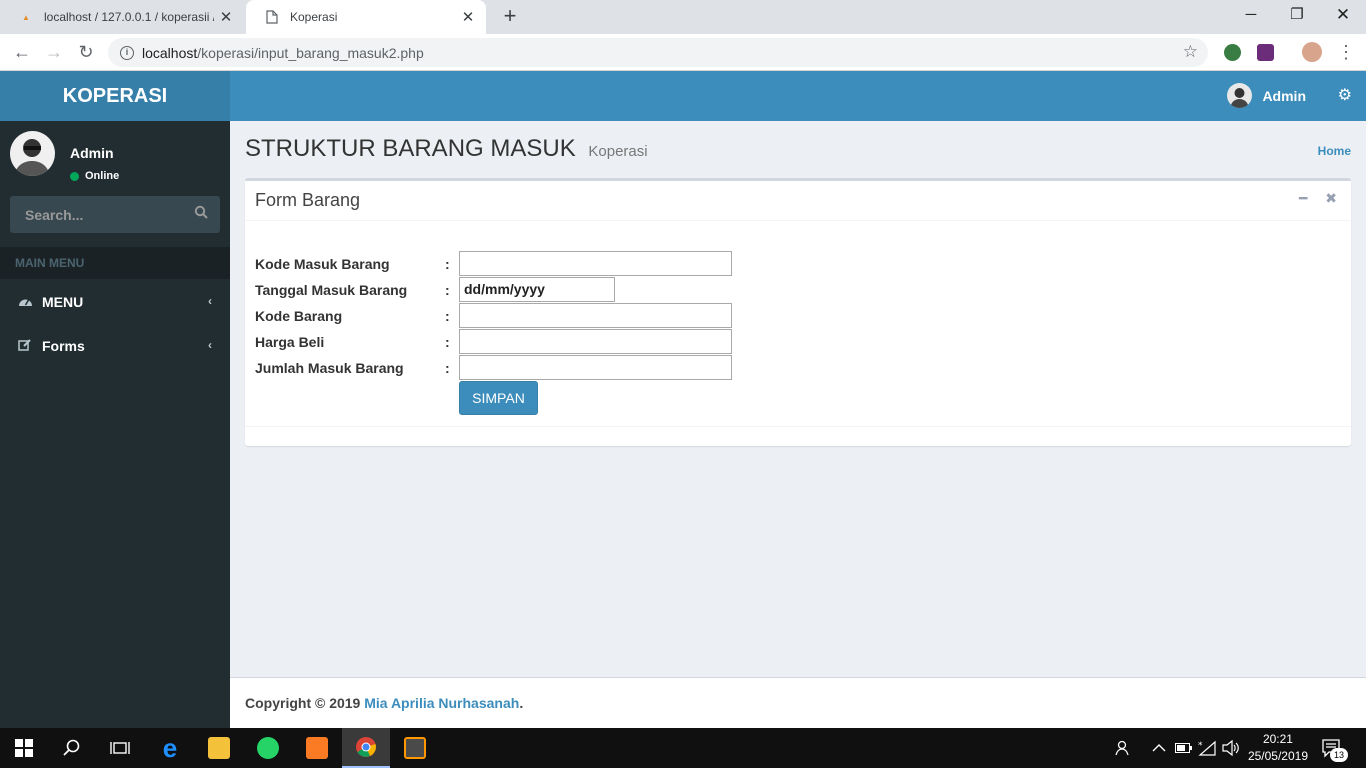 This screenshot has width=1366, height=768. I want to click on bookmark-star-icon: ☆, so click(1190, 52).